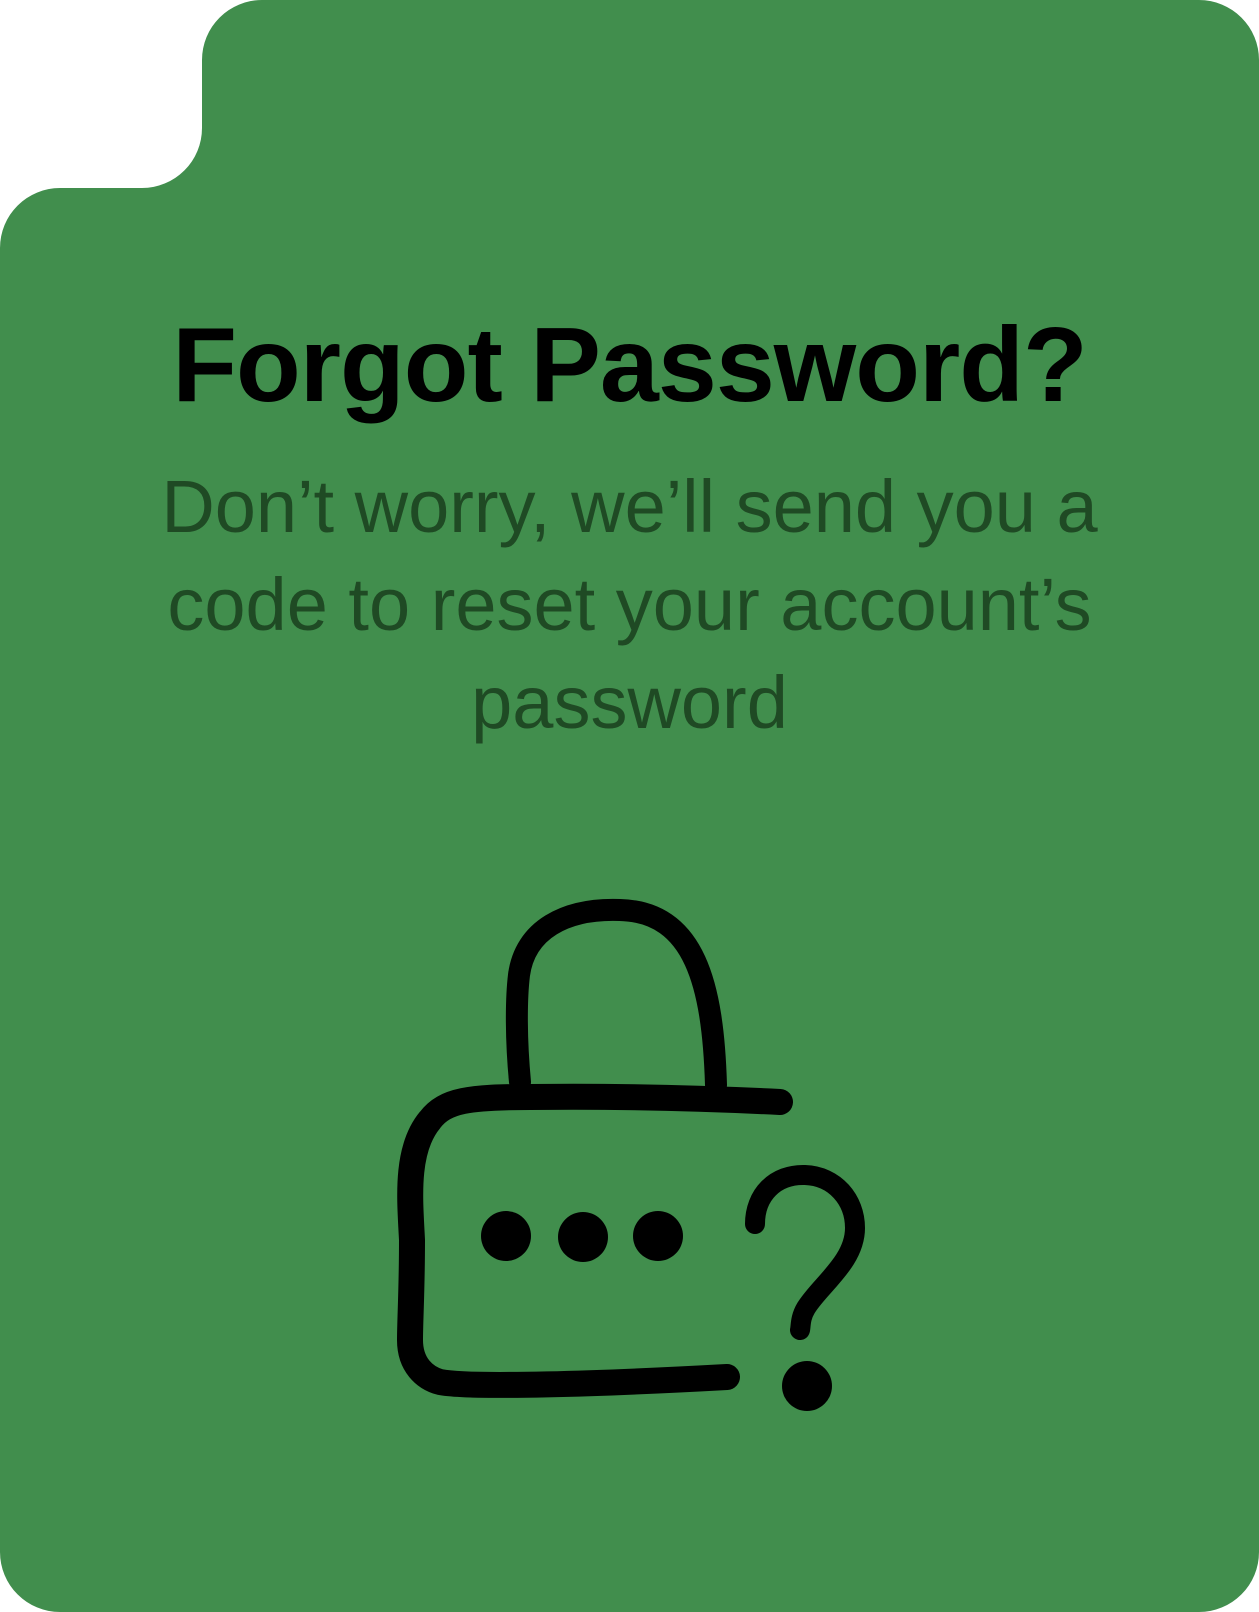  Describe the element at coordinates (630, 1152) in the screenshot. I see `padlock-question-icon` at that location.